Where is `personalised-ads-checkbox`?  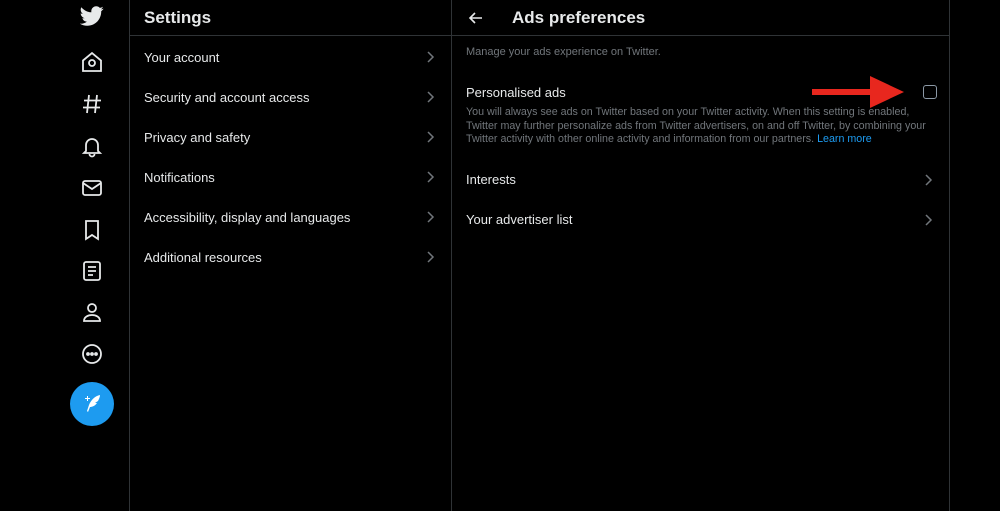 personalised-ads-checkbox is located at coordinates (930, 92).